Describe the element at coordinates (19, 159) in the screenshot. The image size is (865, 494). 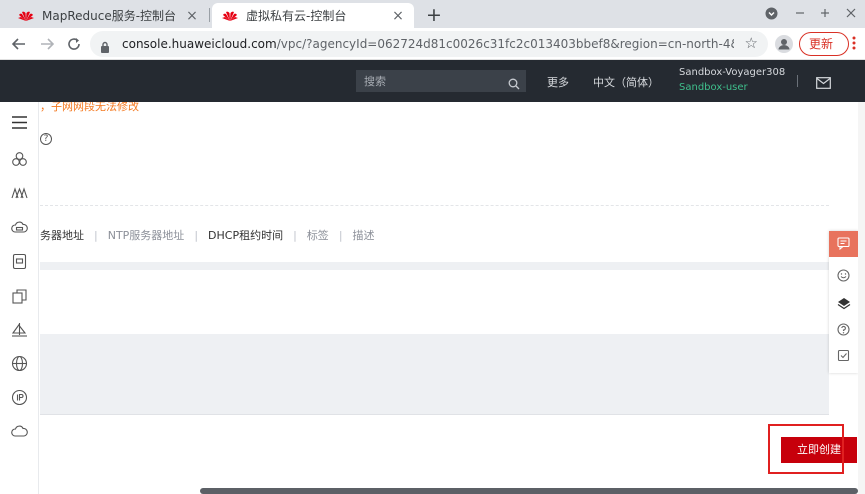
I see `network-icon` at that location.